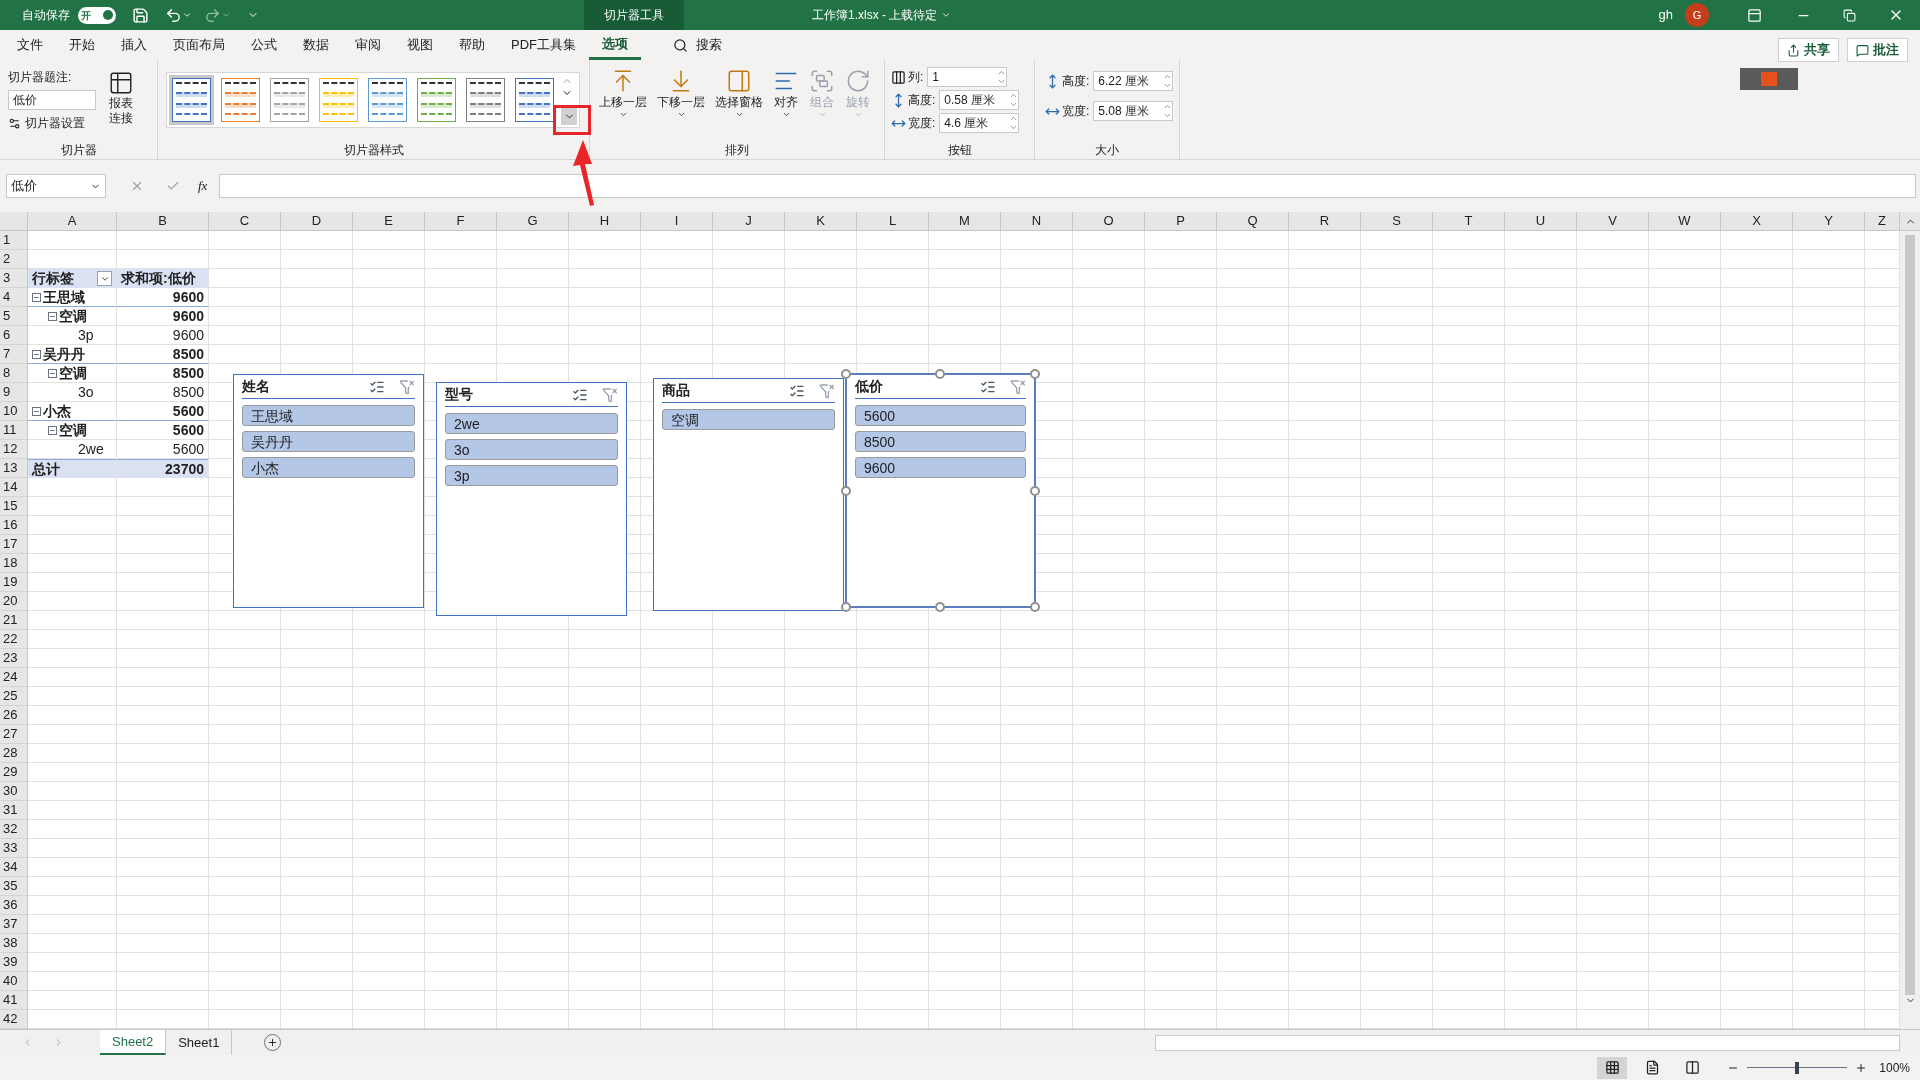  Describe the element at coordinates (1808, 50) in the screenshot. I see `share-button: 共享` at that location.